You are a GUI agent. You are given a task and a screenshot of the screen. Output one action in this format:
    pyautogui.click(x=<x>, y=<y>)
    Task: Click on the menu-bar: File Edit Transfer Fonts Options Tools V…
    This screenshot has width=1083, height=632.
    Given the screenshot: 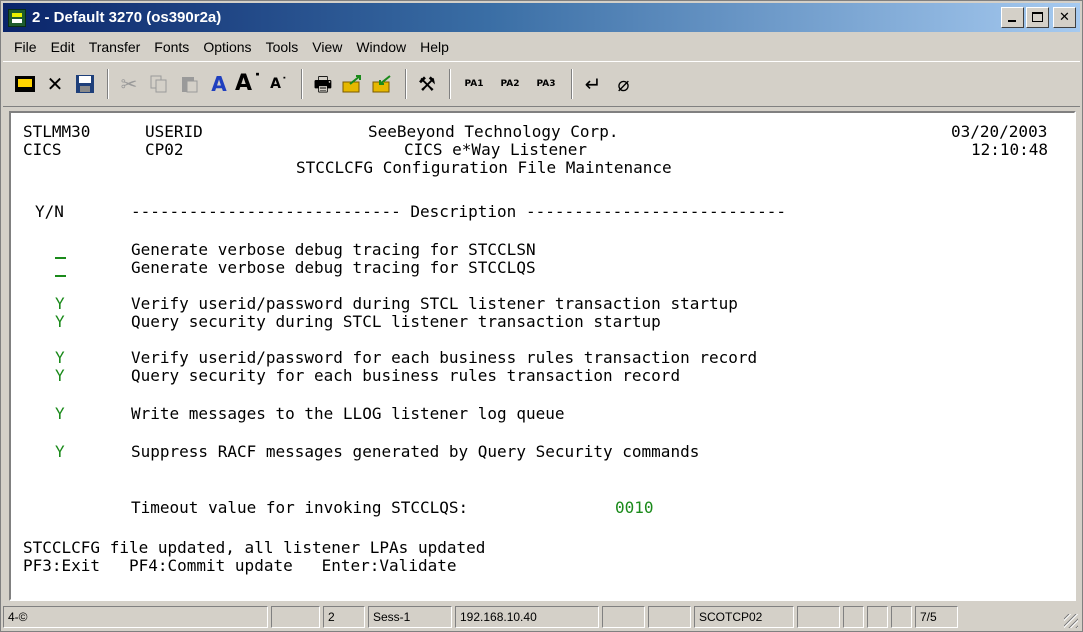 What is the action you would take?
    pyautogui.click(x=541, y=47)
    